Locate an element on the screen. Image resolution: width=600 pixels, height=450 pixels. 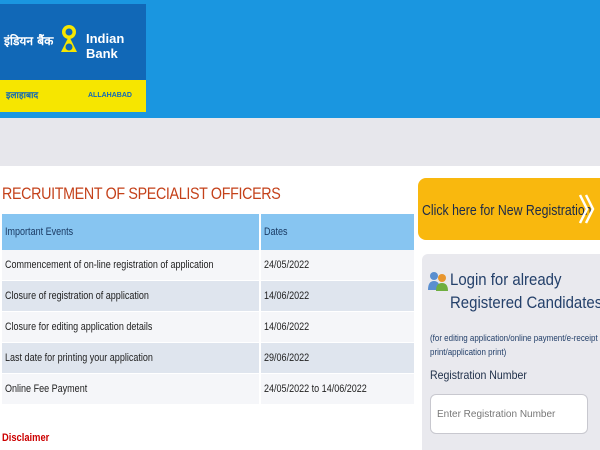
table-header-row: Important Events Dates is located at coordinates (208, 232).